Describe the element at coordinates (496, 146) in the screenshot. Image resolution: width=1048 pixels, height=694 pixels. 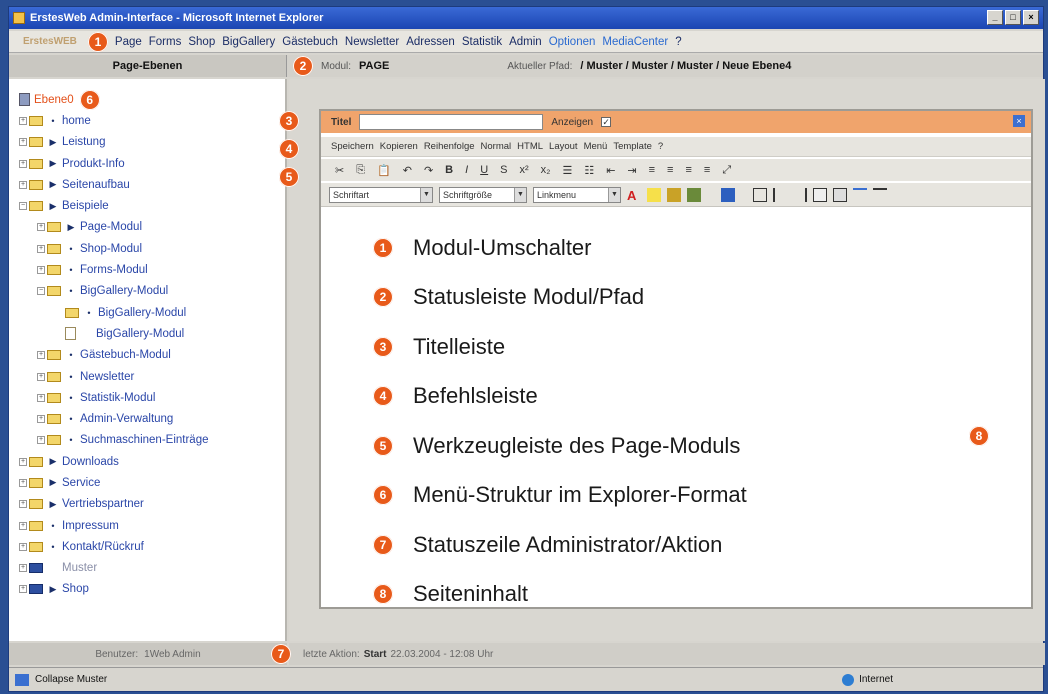
I see `command-3: Normal` at that location.